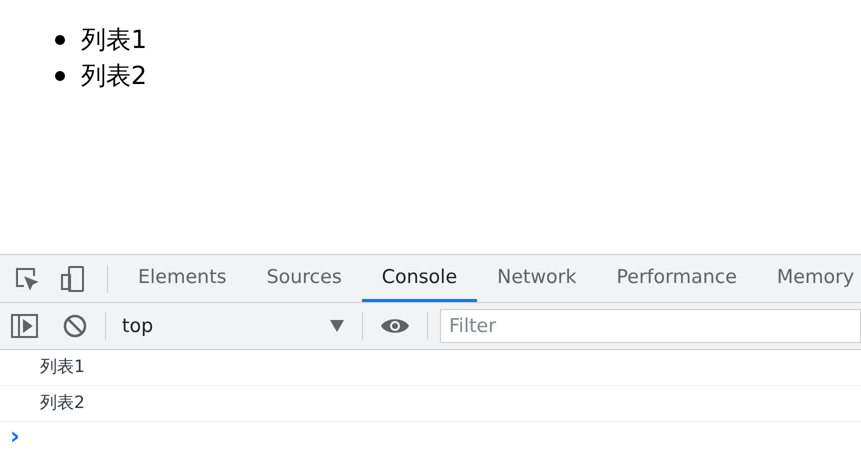 The image size is (861, 472). I want to click on device-icon, so click(73, 278).